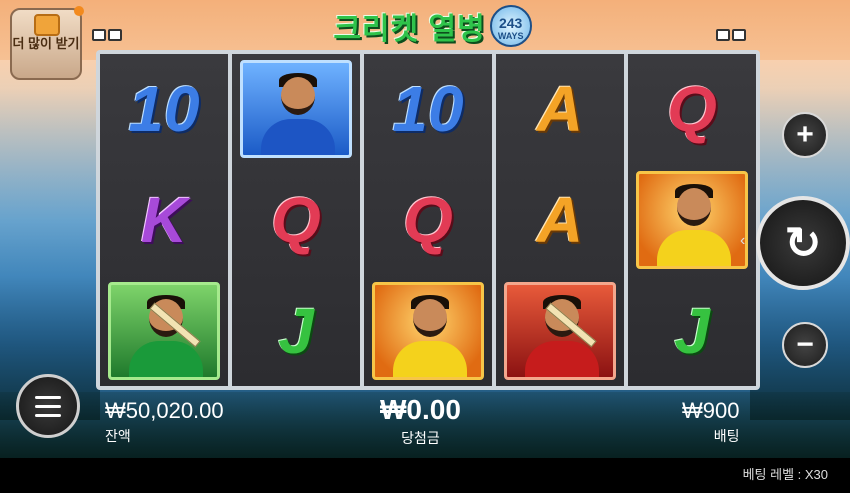  I want to click on decrease-bet-button: −, so click(805, 345).